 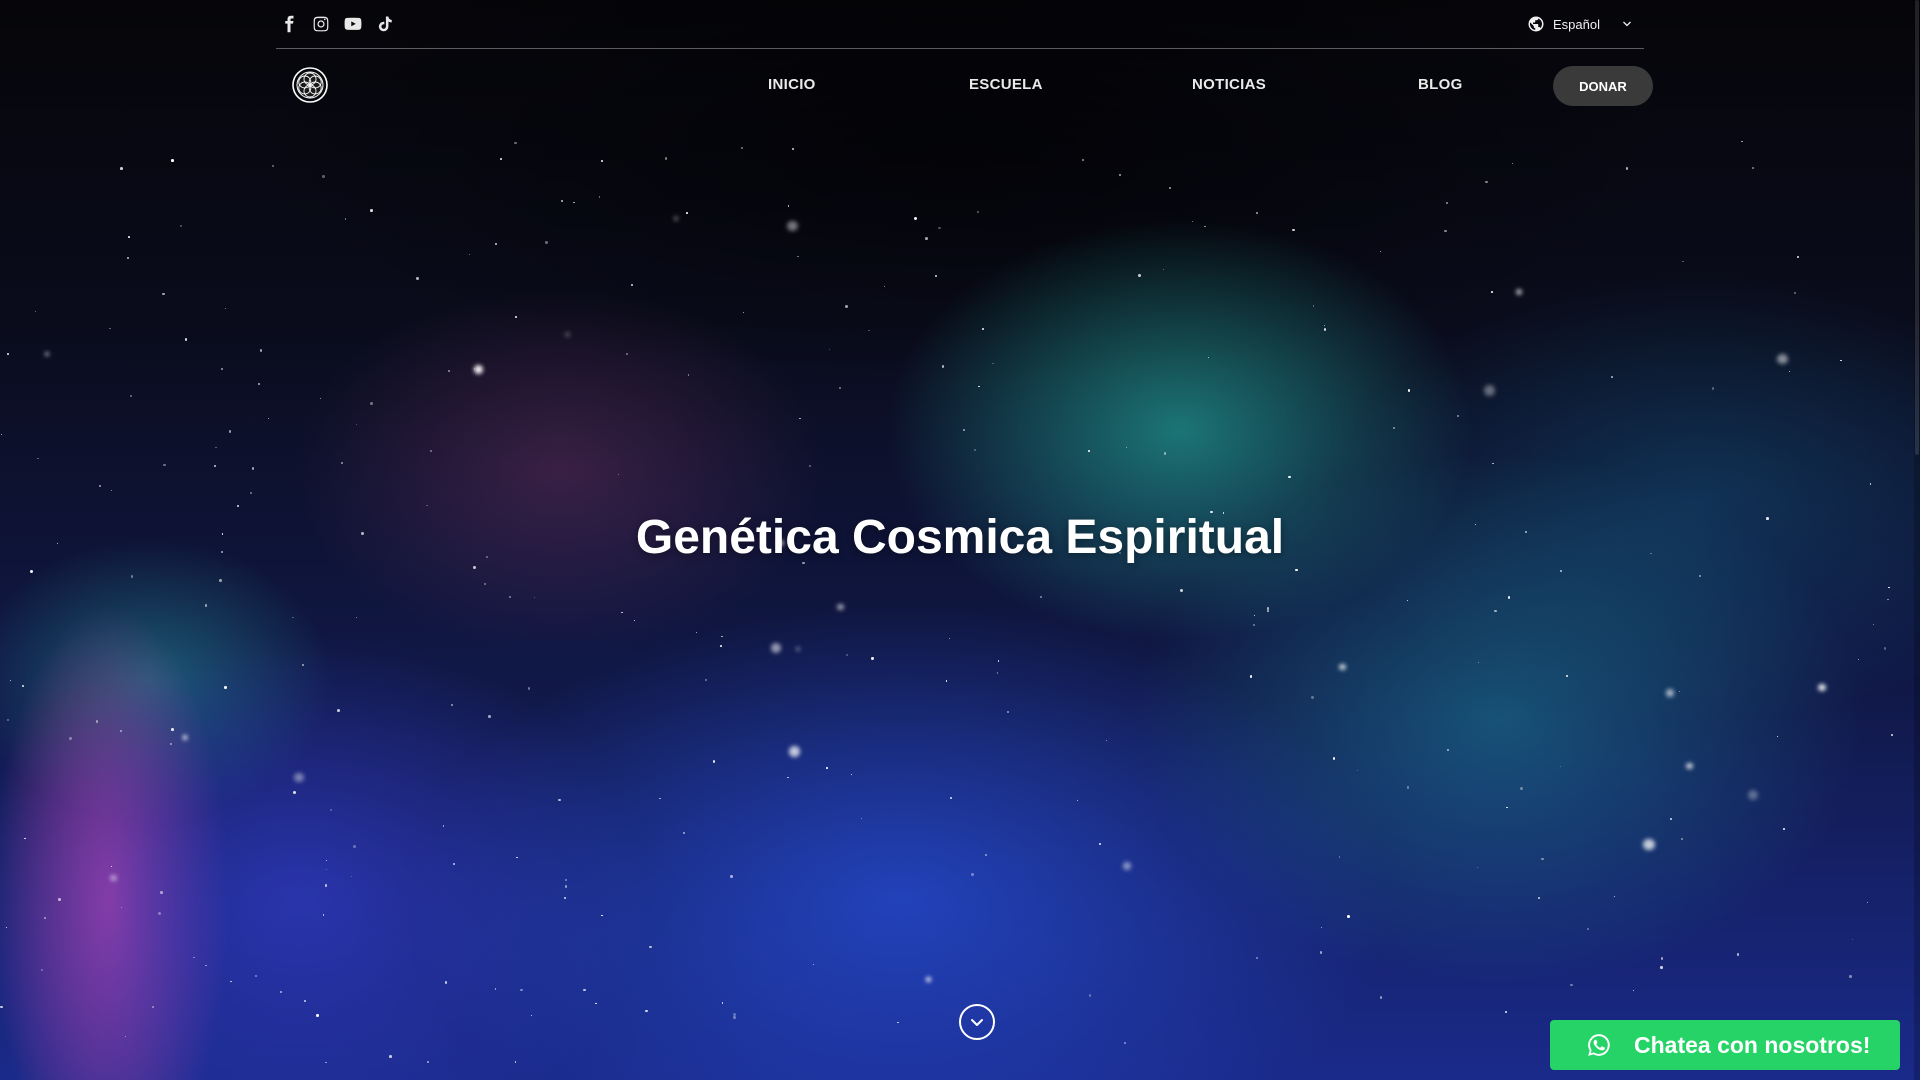 What do you see at coordinates (965, 85) in the screenshot?
I see `main-nav: INICIO ESCUELA NOTICIAS BLOG DONAR` at bounding box center [965, 85].